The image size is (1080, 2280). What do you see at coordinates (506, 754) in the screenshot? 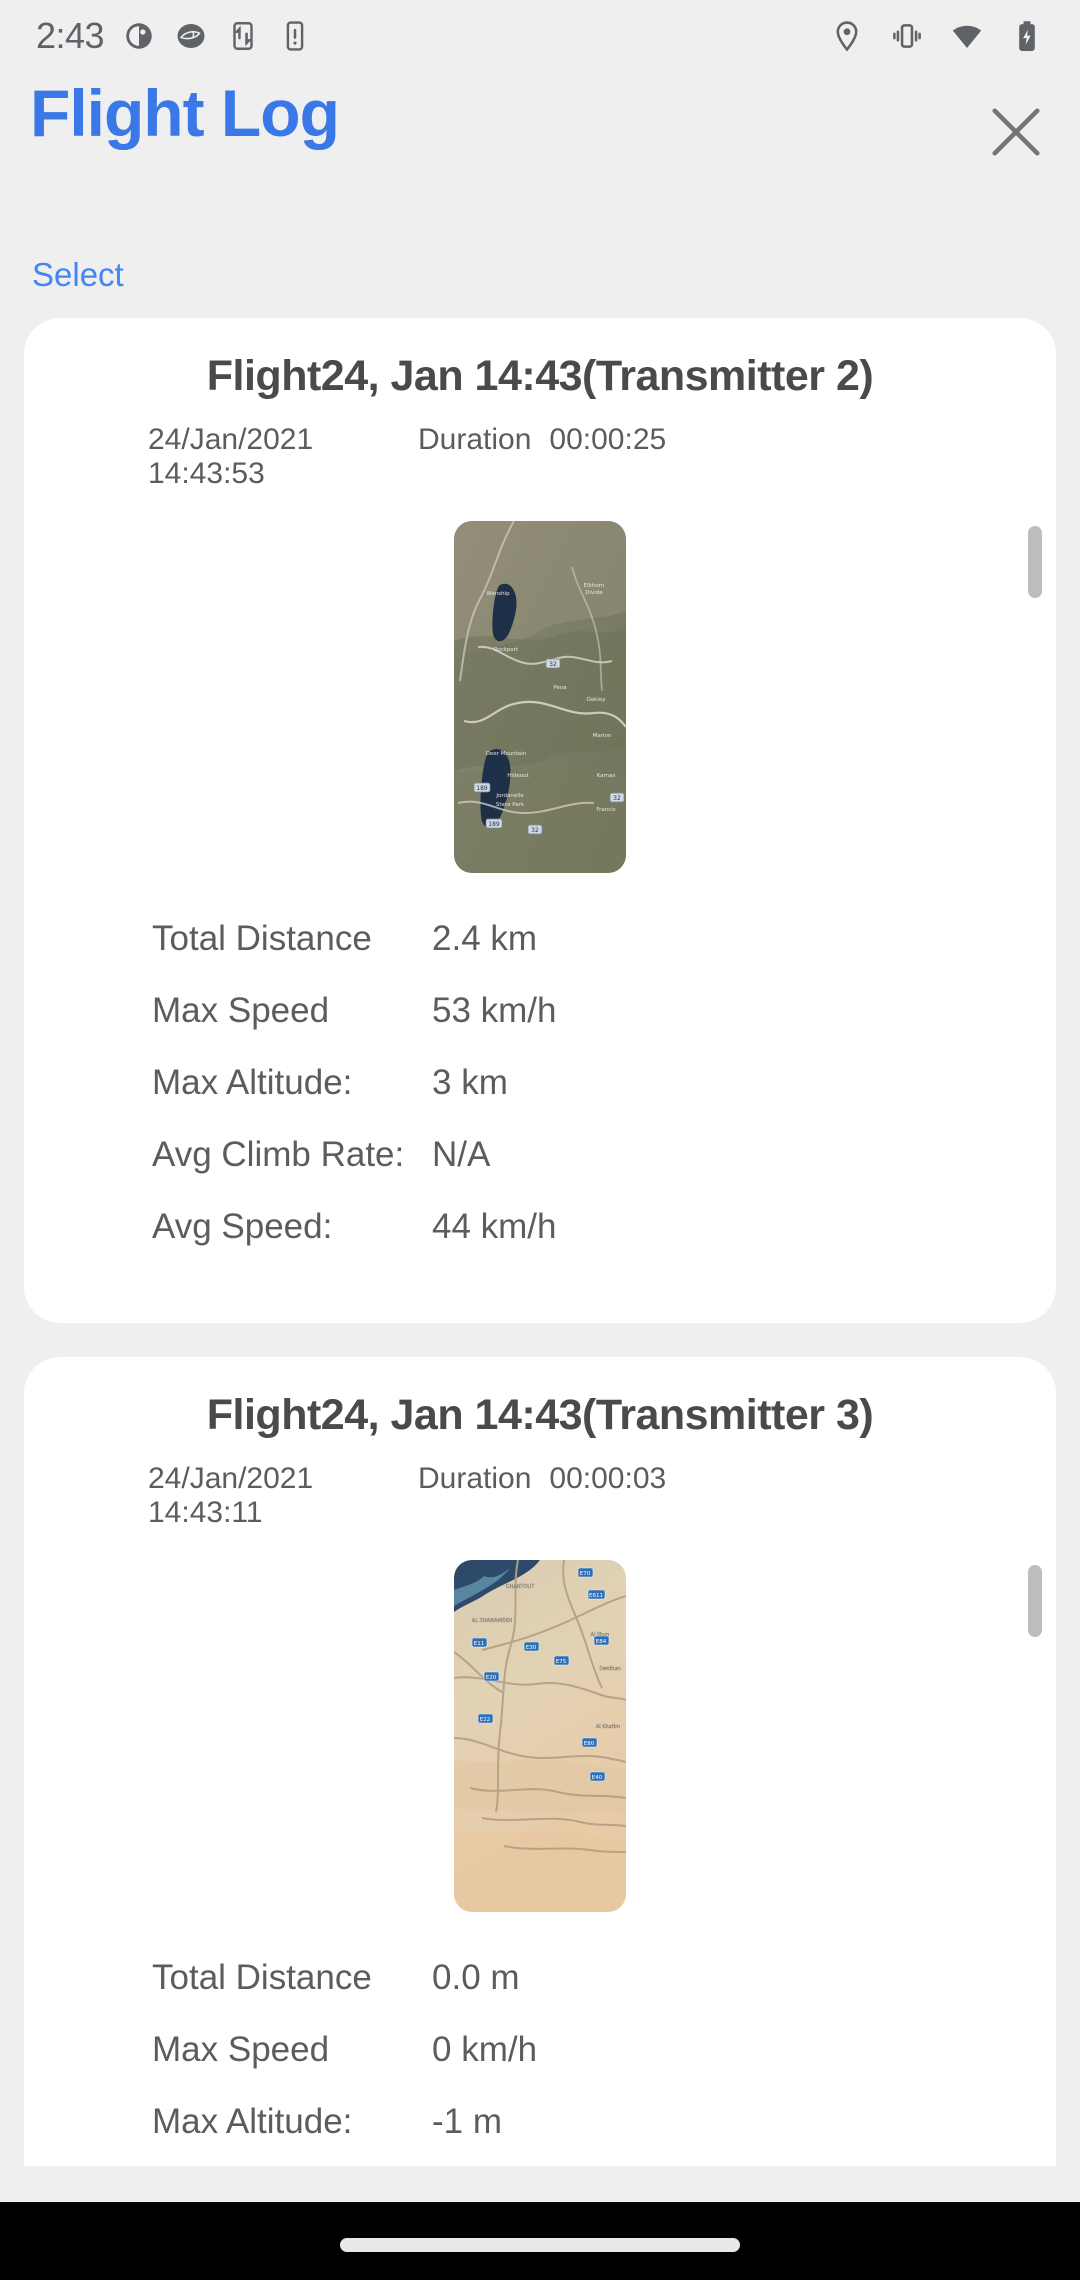
I see `svg-text: Deer Mountain` at bounding box center [506, 754].